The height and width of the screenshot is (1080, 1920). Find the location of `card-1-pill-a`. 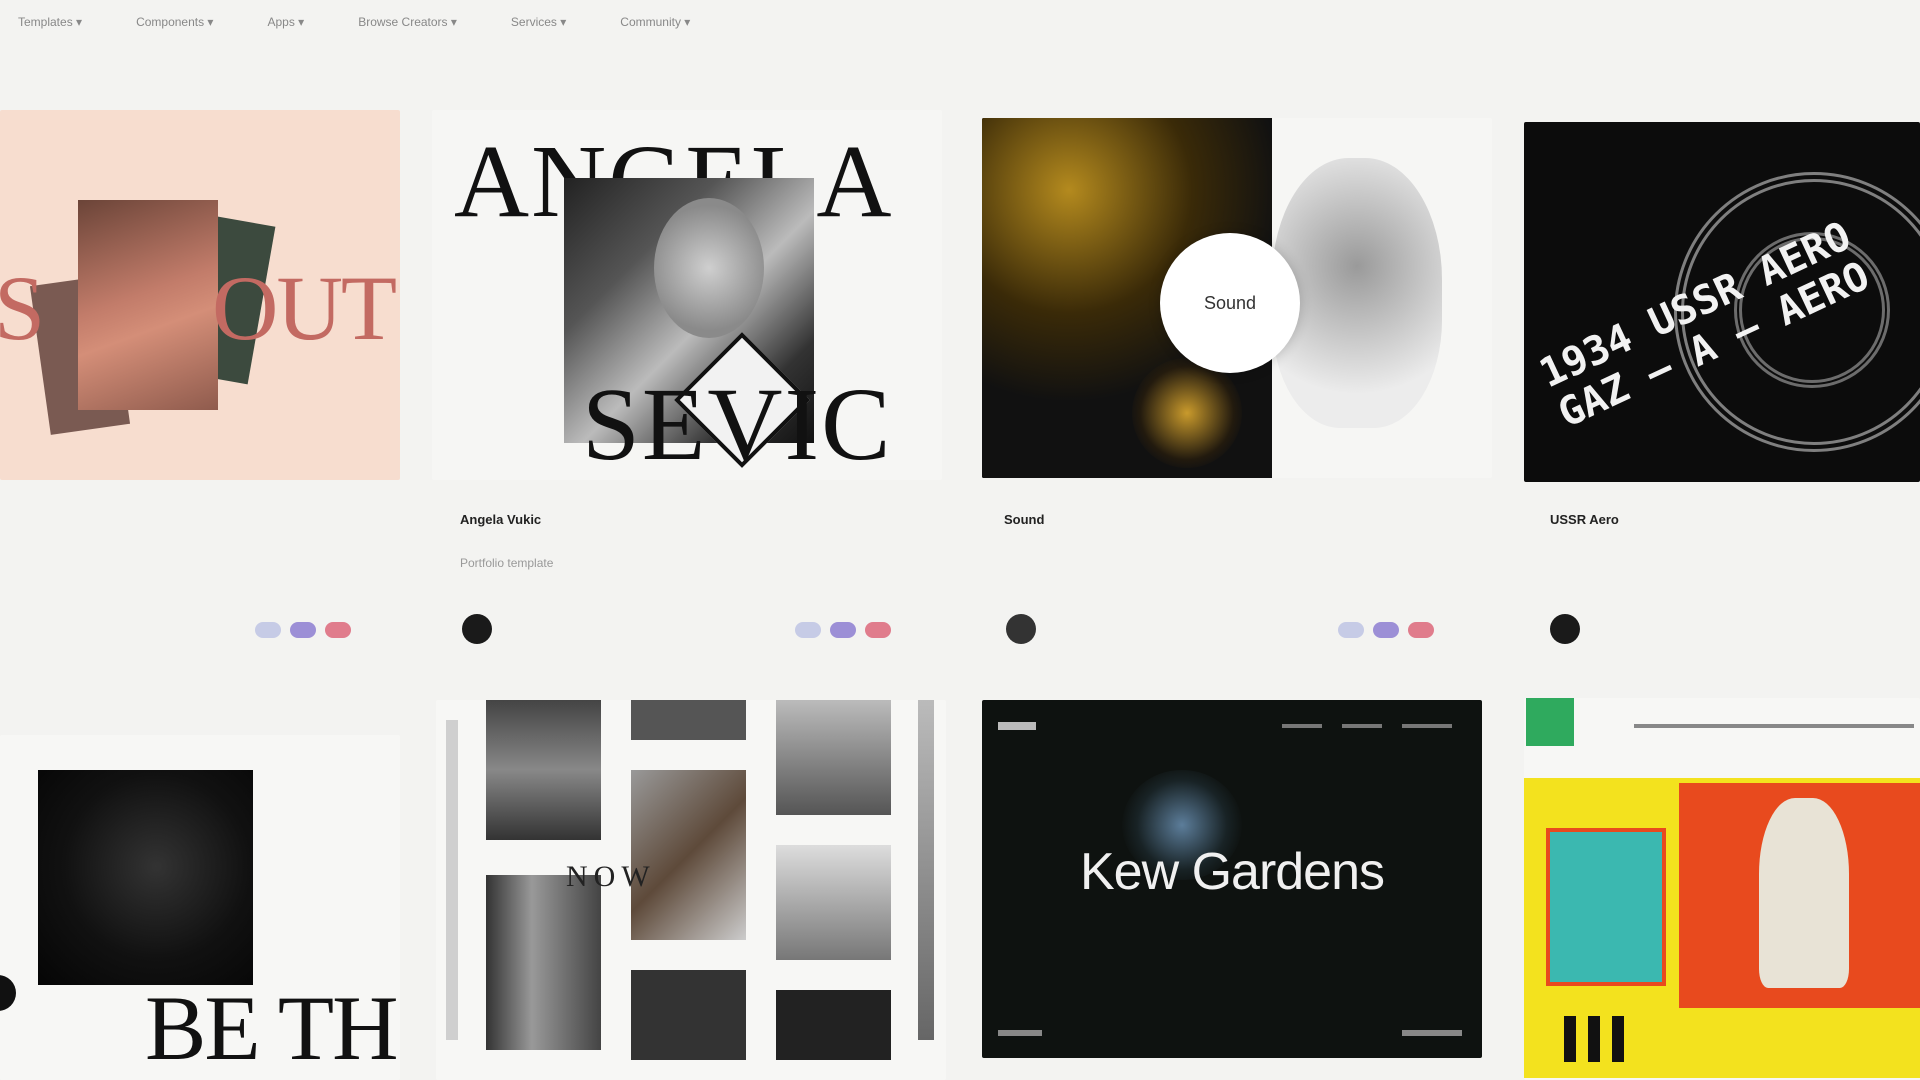

card-1-pill-a is located at coordinates (268, 630).